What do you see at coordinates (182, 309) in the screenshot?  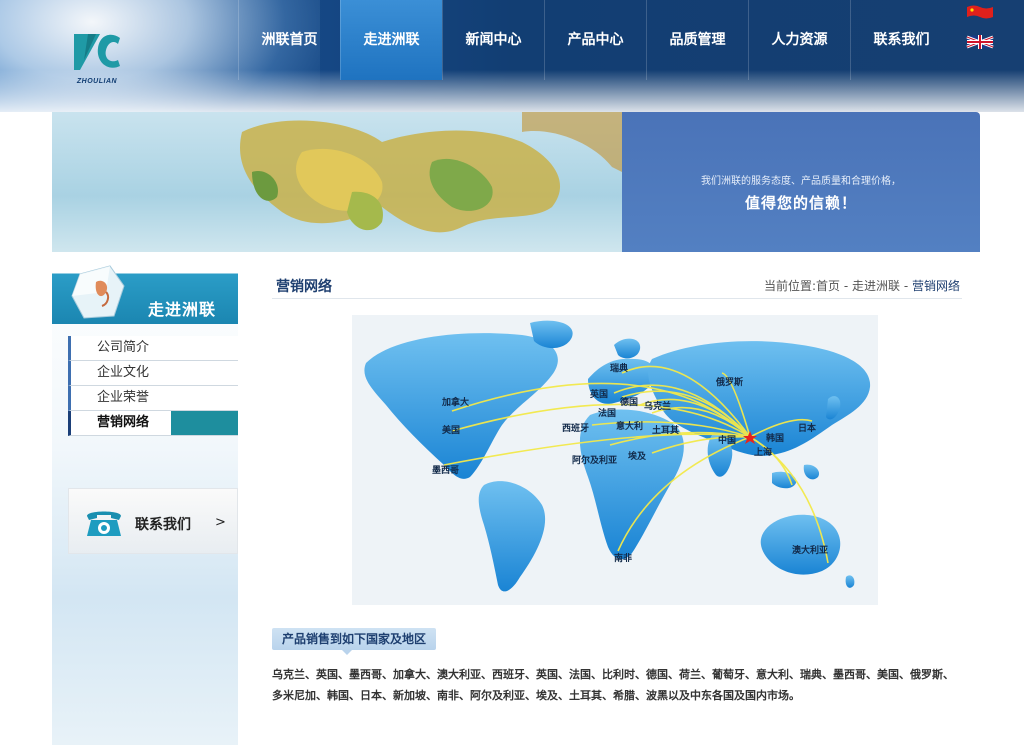 I see `sidebar-title: 走进洲联` at bounding box center [182, 309].